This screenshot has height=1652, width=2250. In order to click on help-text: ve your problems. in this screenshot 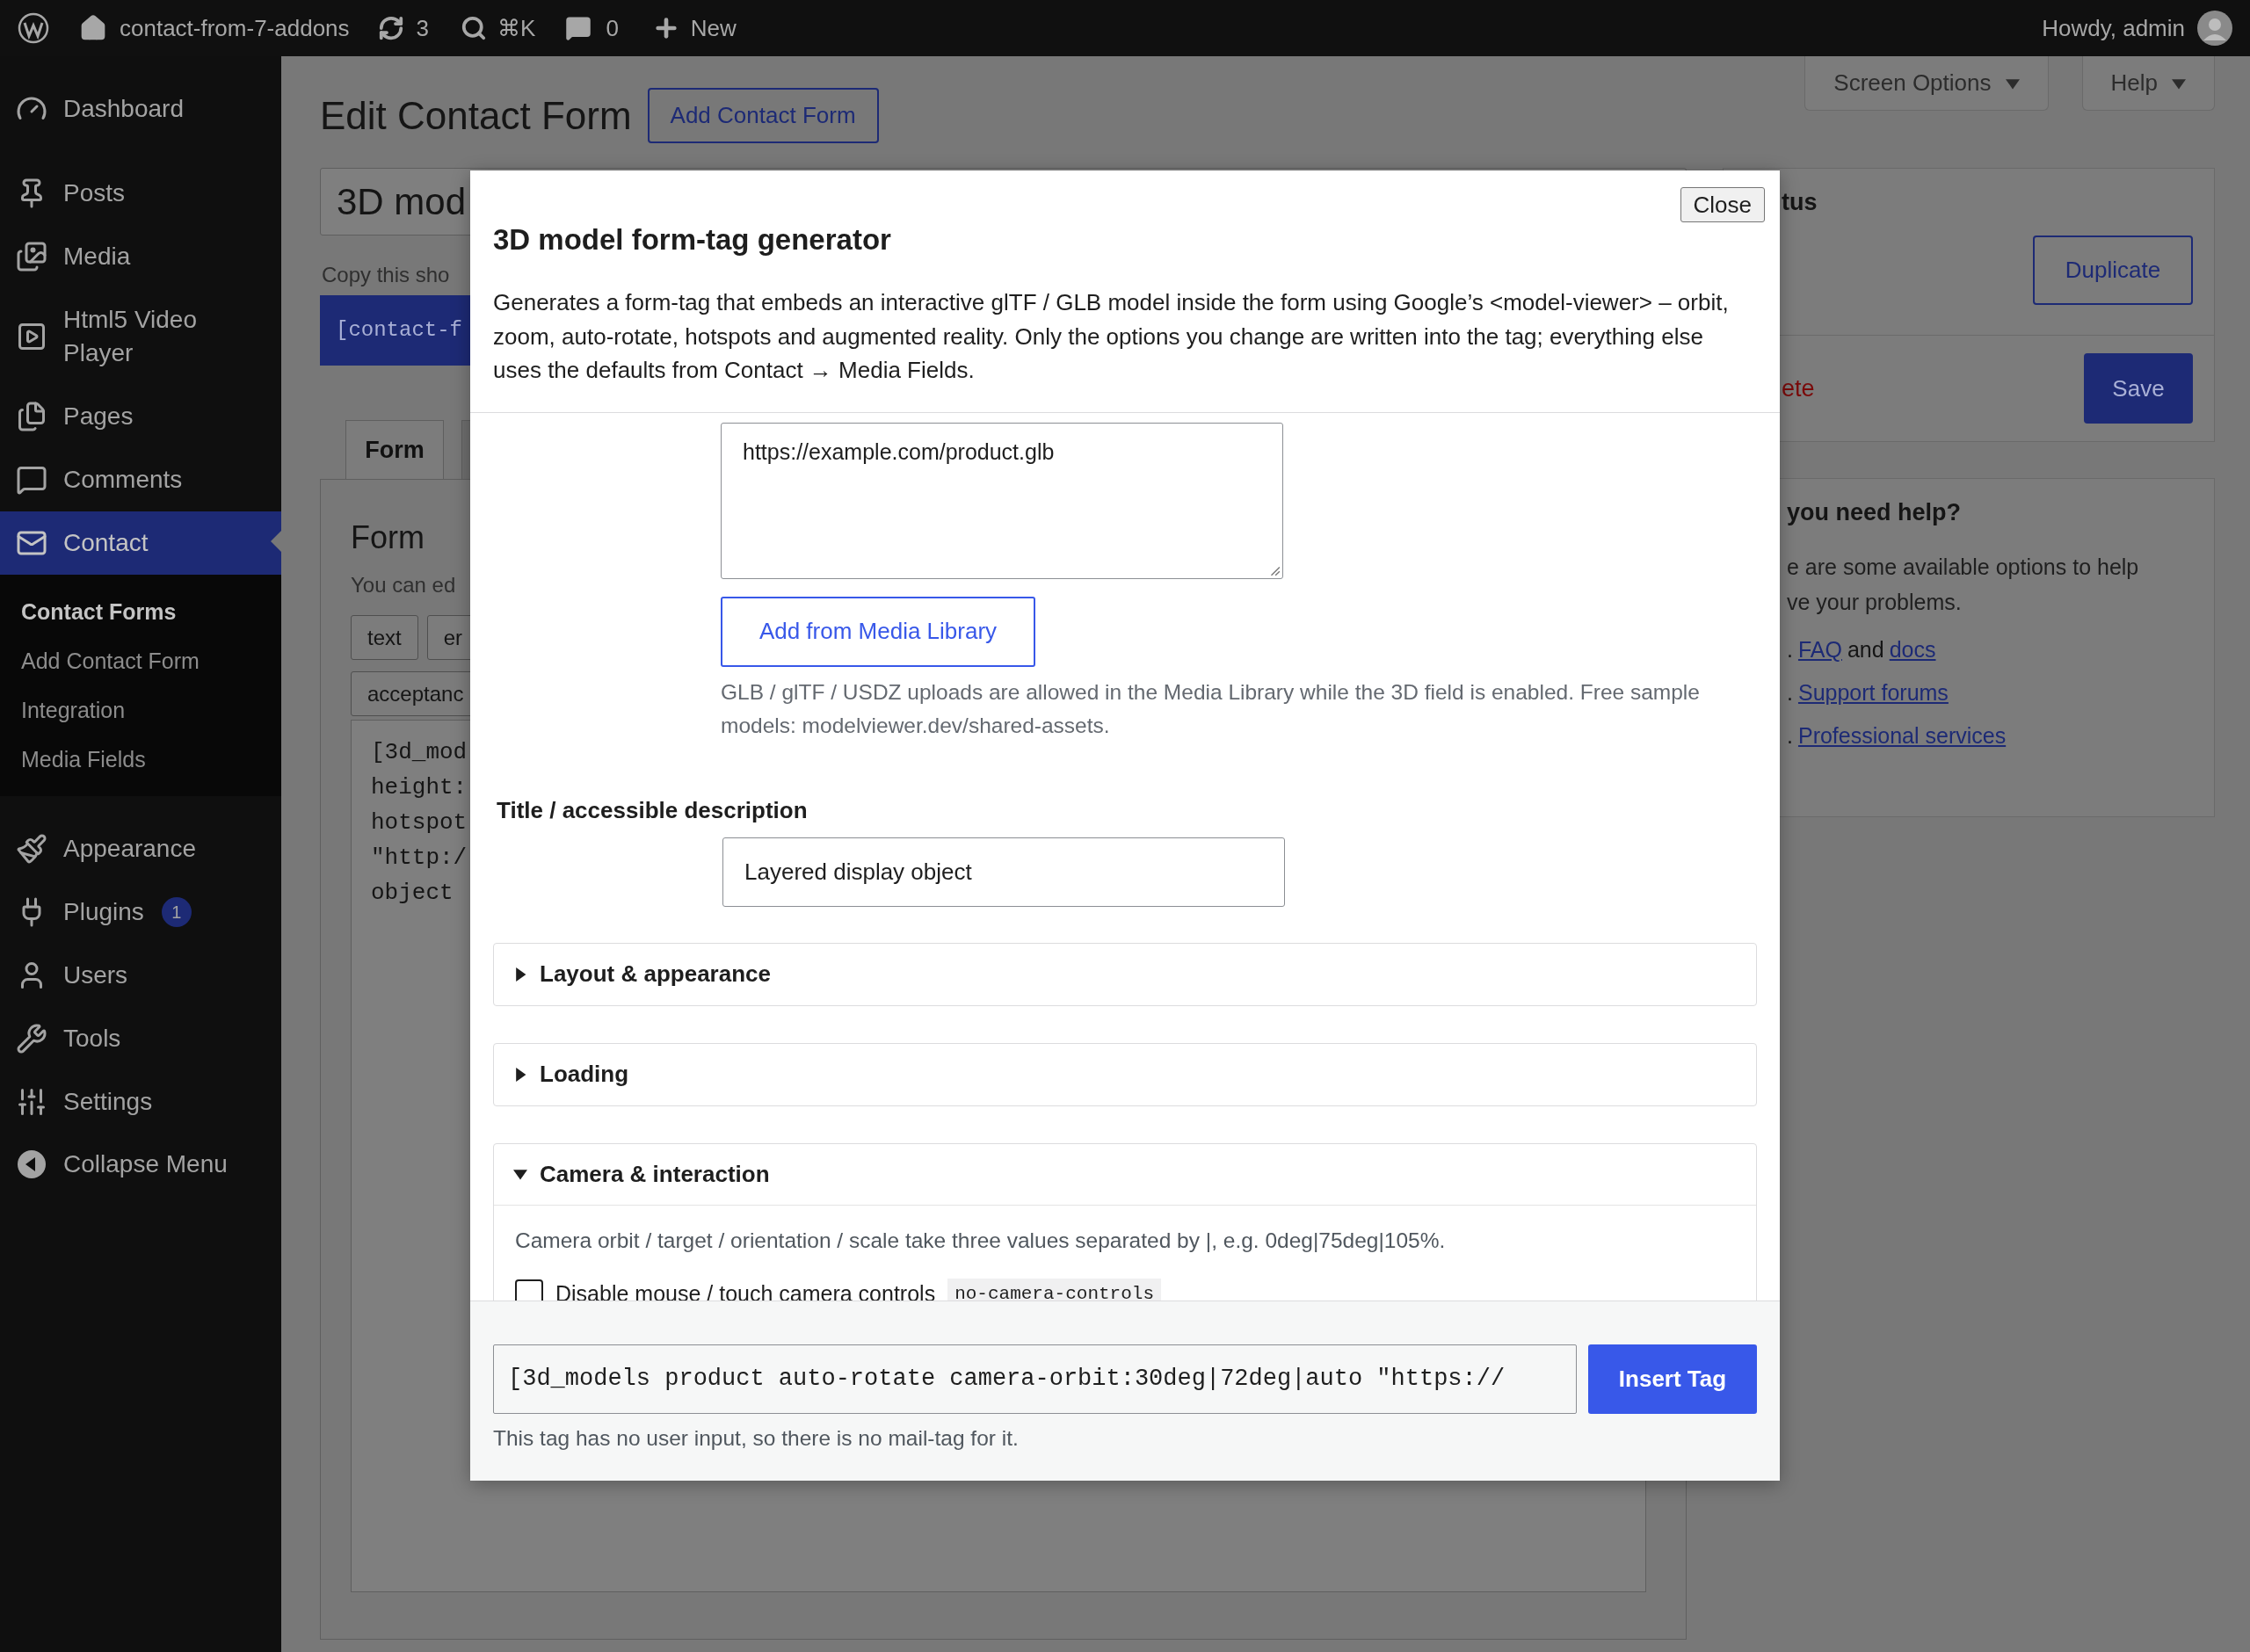, I will do `click(1875, 603)`.